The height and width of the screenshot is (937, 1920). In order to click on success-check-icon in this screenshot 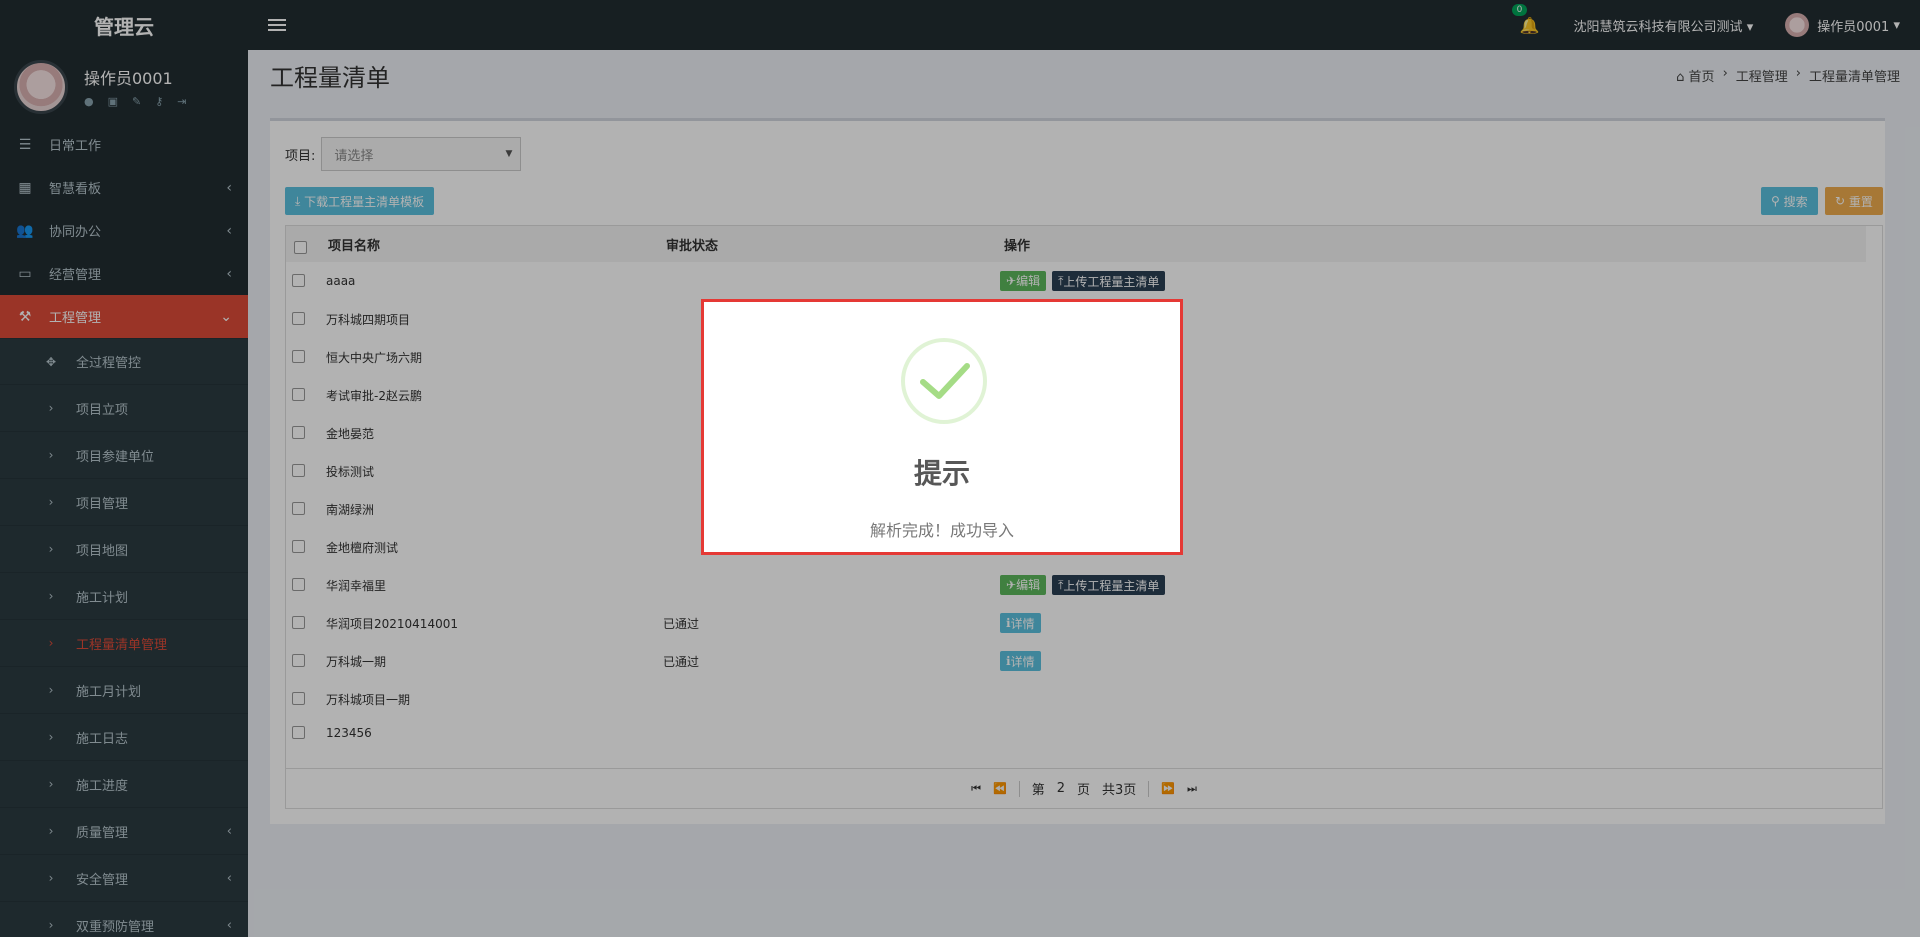, I will do `click(944, 381)`.